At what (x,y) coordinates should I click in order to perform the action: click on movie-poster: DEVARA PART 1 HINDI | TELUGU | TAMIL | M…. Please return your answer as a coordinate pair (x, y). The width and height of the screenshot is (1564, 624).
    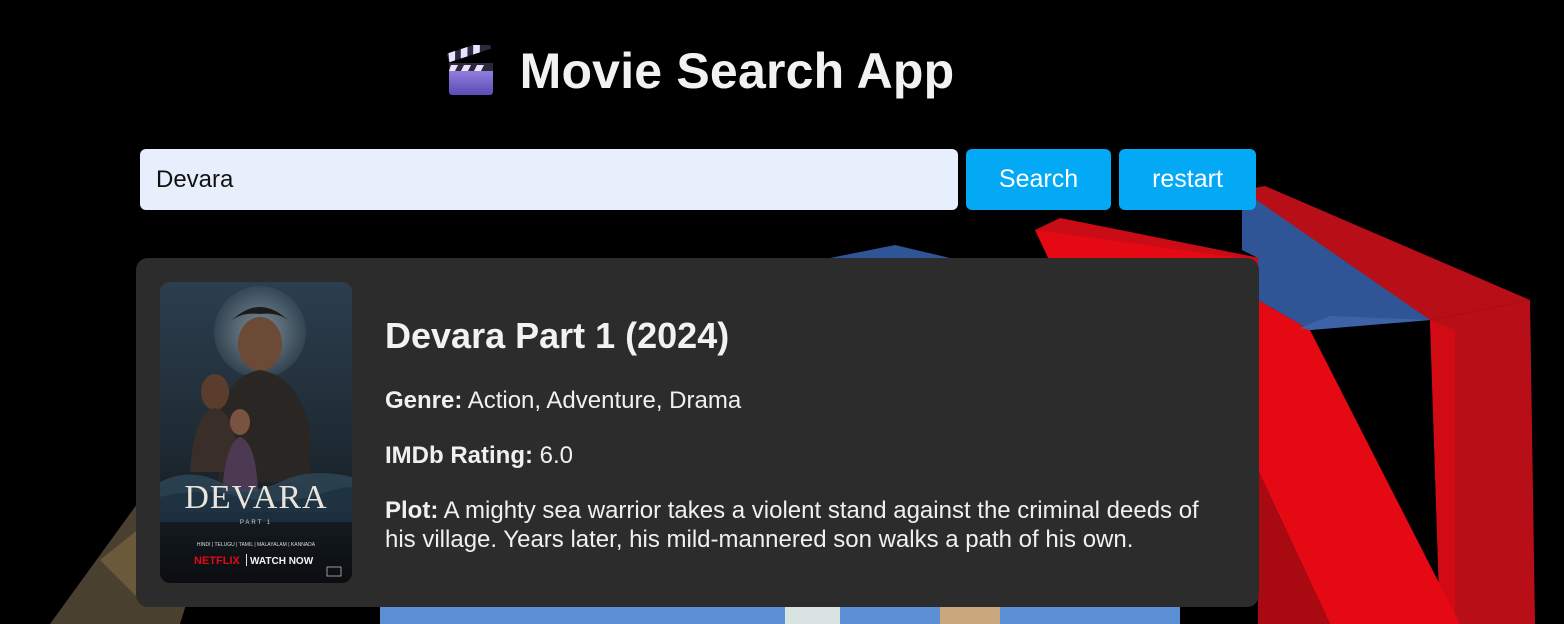
    Looking at the image, I should click on (256, 432).